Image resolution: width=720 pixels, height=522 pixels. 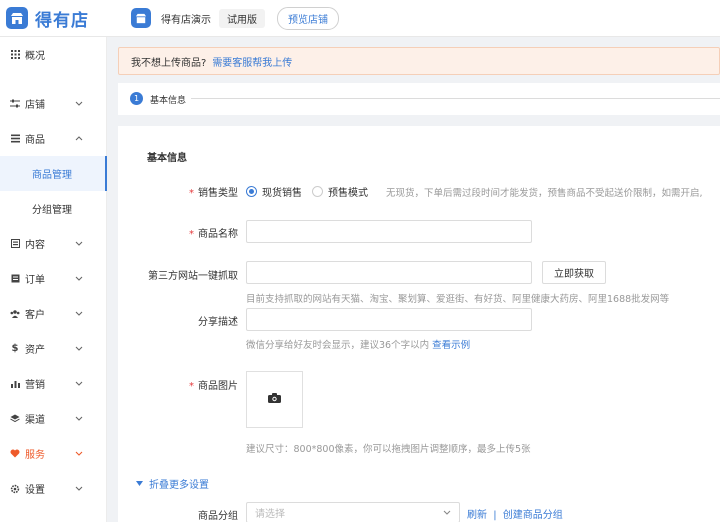 I want to click on store-icon, so click(x=141, y=18).